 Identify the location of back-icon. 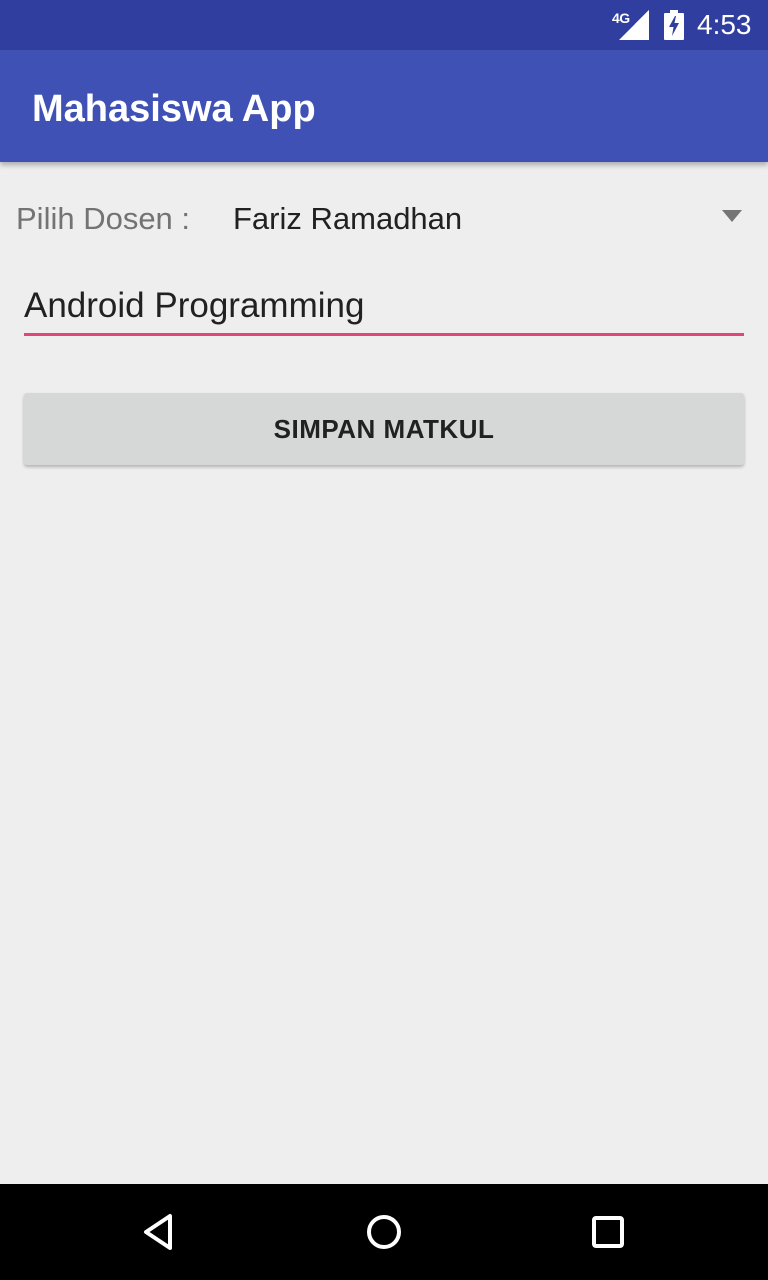
(160, 1232).